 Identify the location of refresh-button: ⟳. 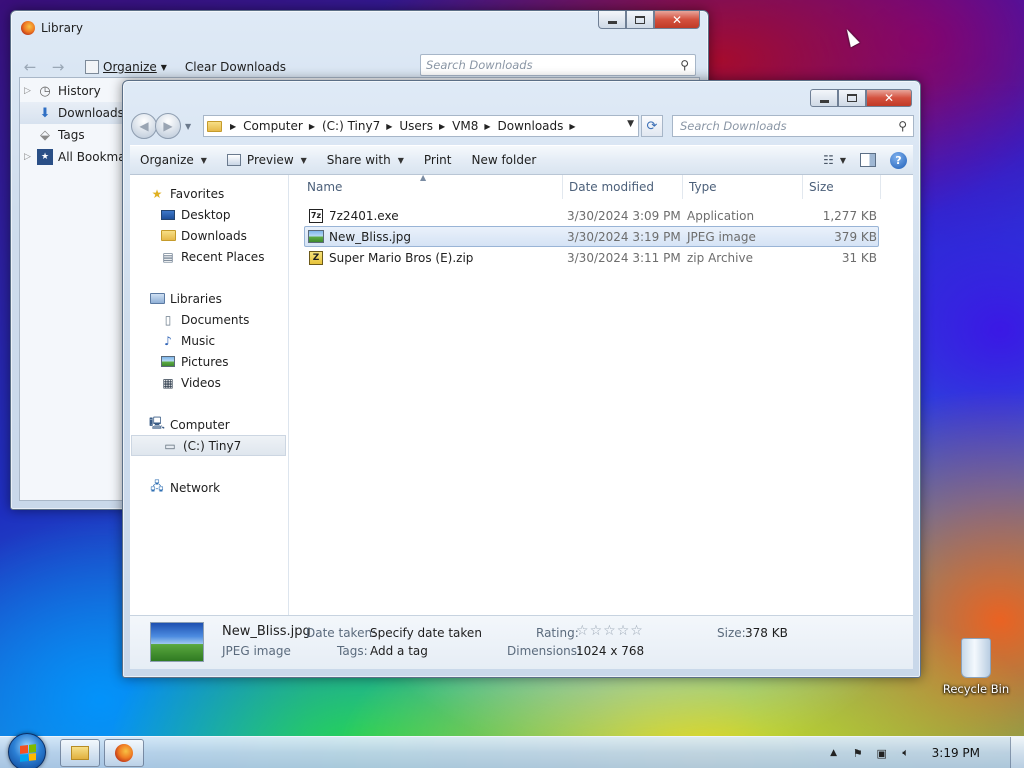
(652, 126).